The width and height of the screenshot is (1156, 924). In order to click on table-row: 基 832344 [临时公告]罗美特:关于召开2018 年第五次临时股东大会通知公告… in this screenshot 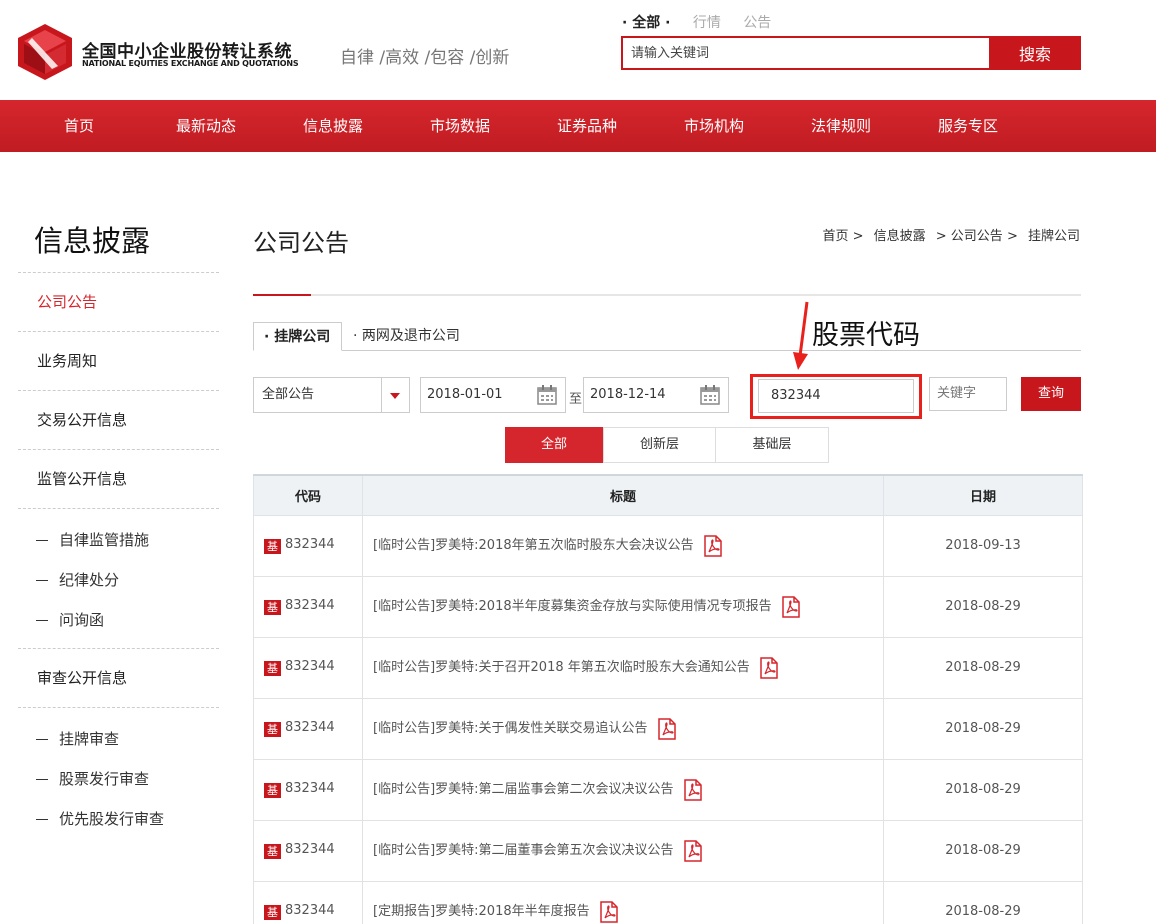, I will do `click(668, 667)`.